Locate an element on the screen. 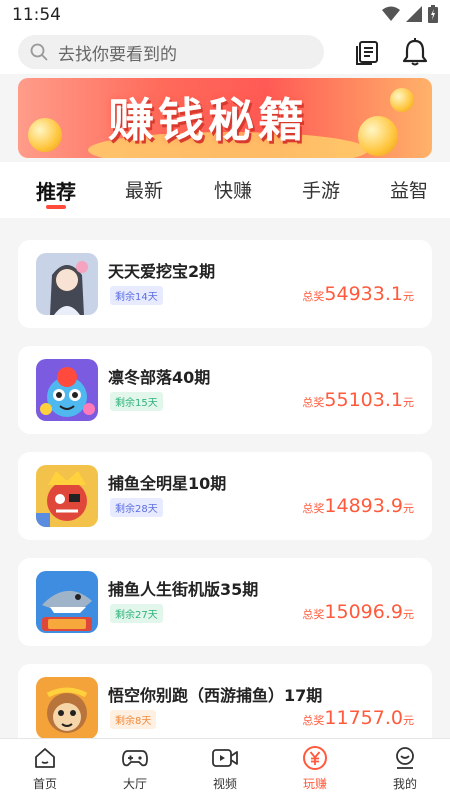  wifi-icon is located at coordinates (391, 13).